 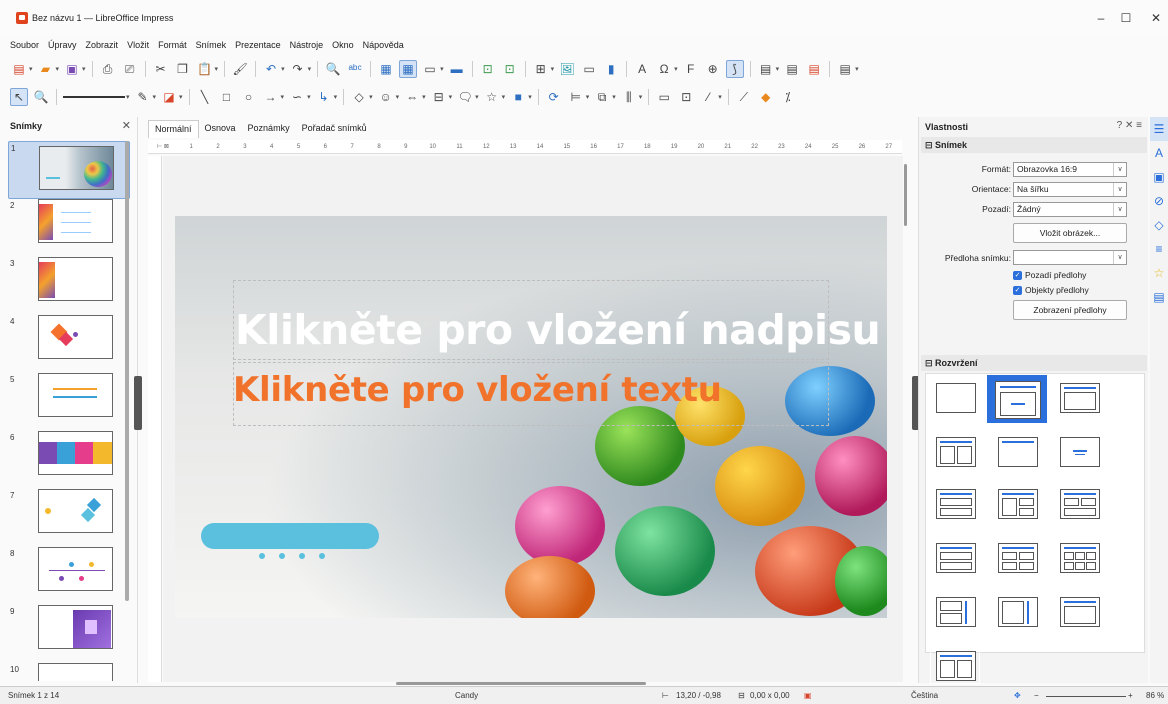 What do you see at coordinates (1070, 310) in the screenshot?
I see `master-view-button: Zobrazení předlohy` at bounding box center [1070, 310].